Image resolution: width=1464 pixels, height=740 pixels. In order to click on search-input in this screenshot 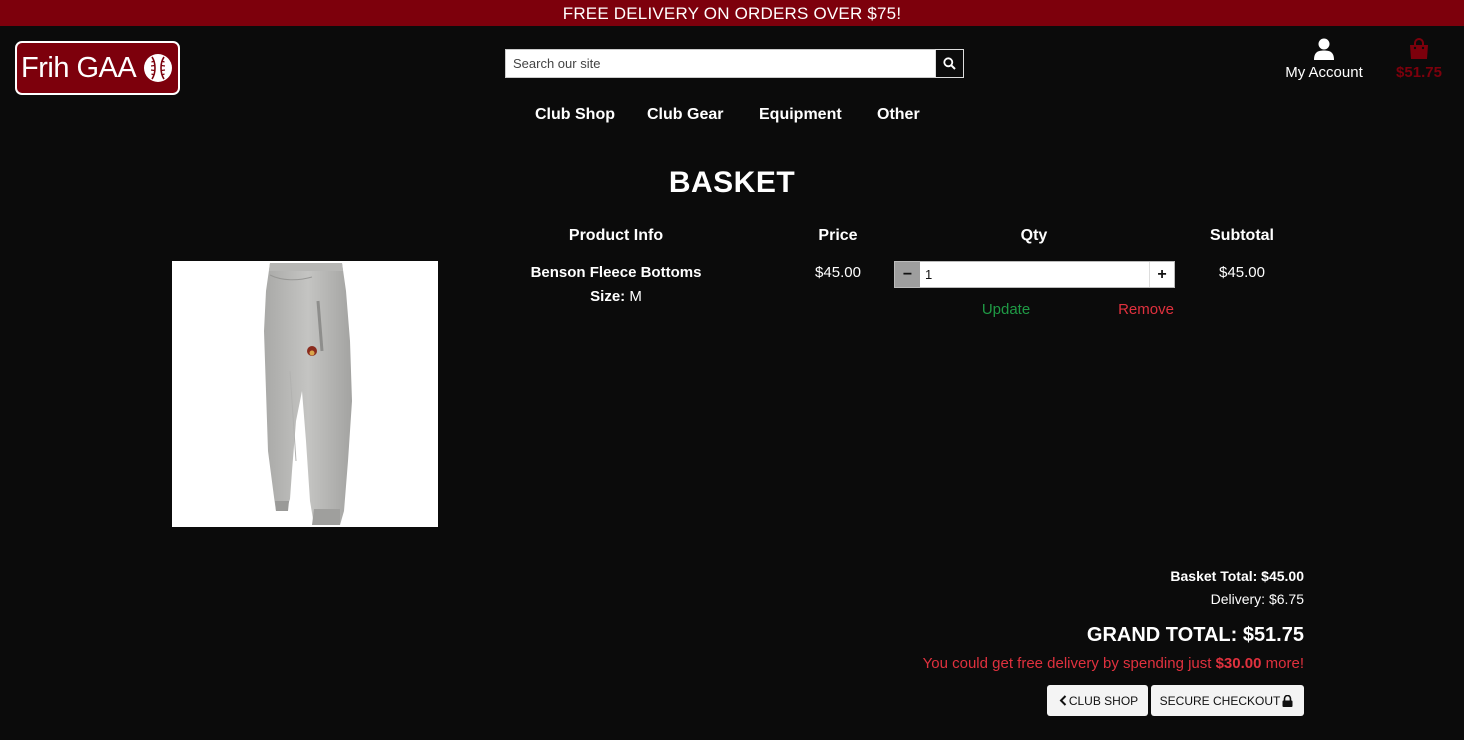, I will do `click(720, 63)`.